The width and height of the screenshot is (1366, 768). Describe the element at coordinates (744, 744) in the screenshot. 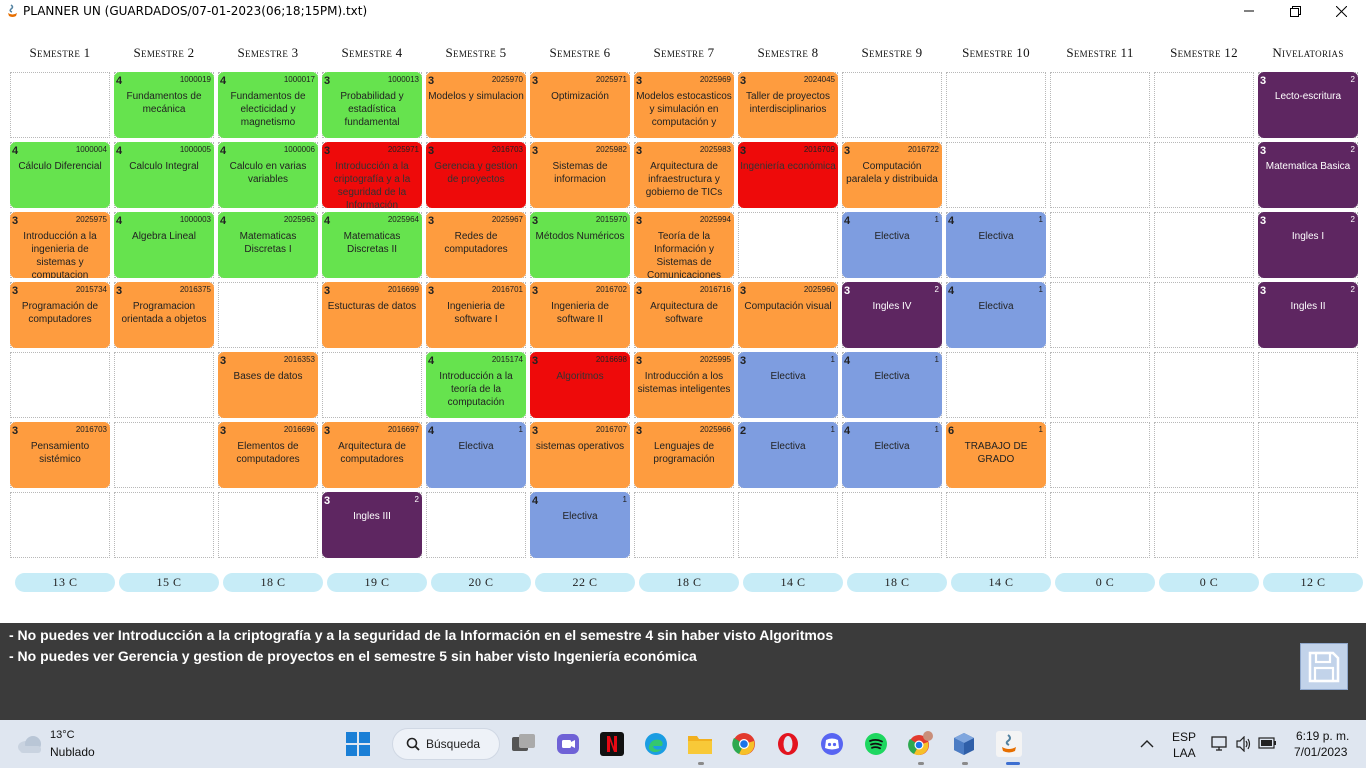

I see `taskbar-app-chrome` at that location.